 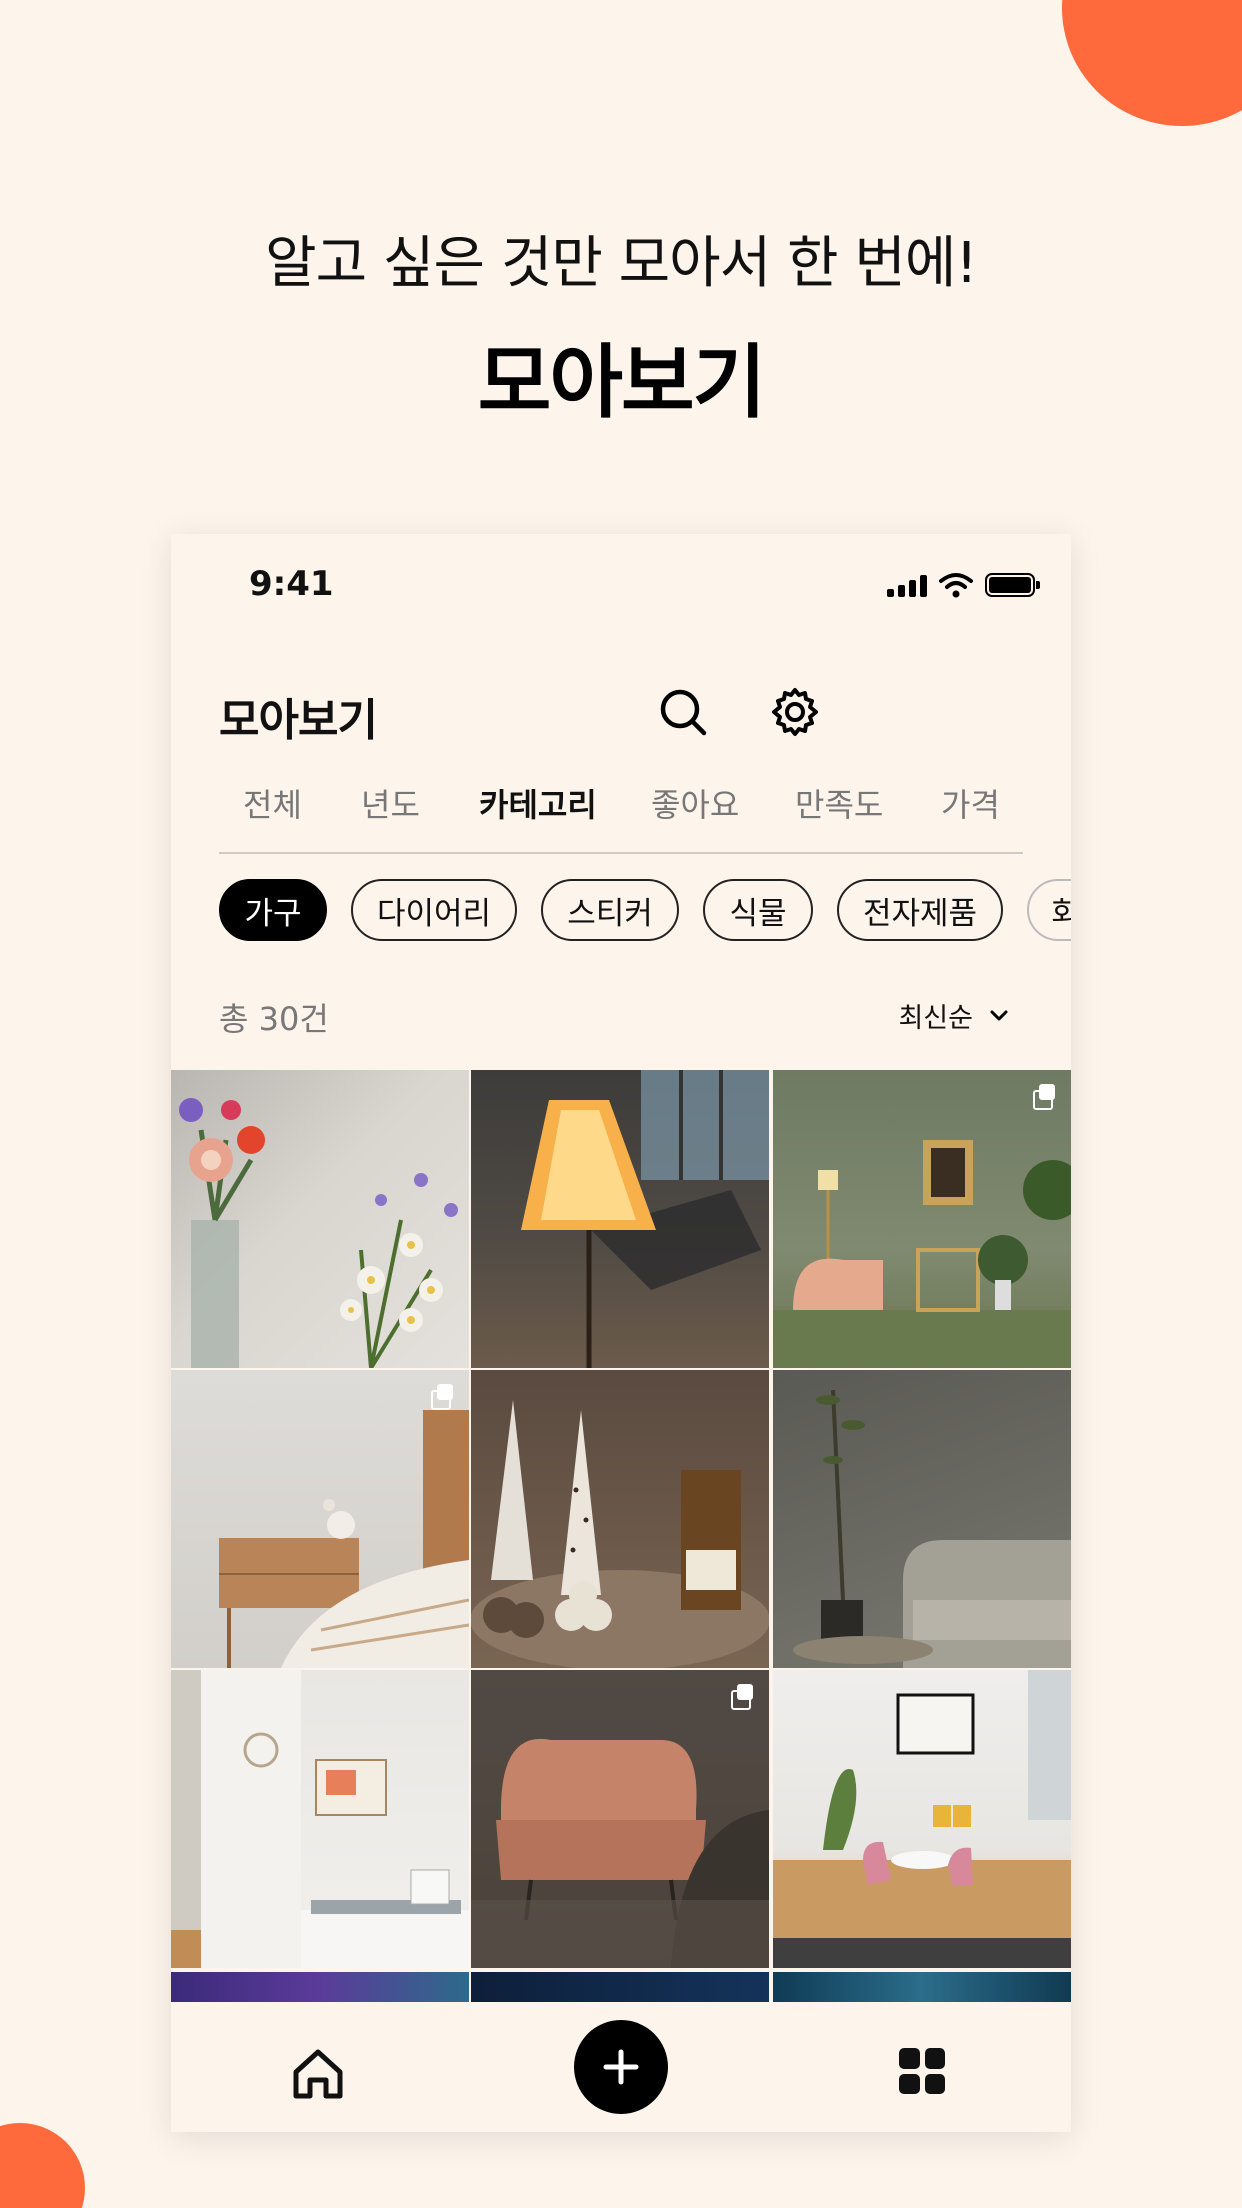 I want to click on grid-item-white-room, so click(x=320, y=1819).